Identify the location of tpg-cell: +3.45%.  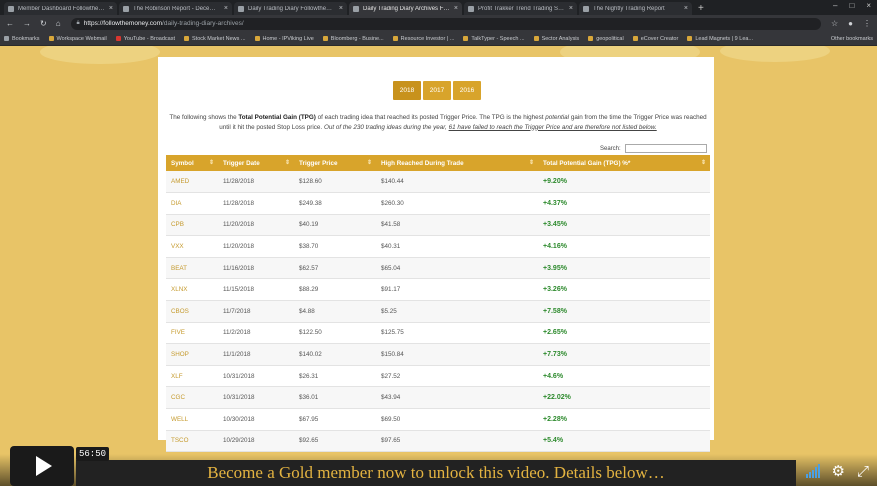
(624, 225).